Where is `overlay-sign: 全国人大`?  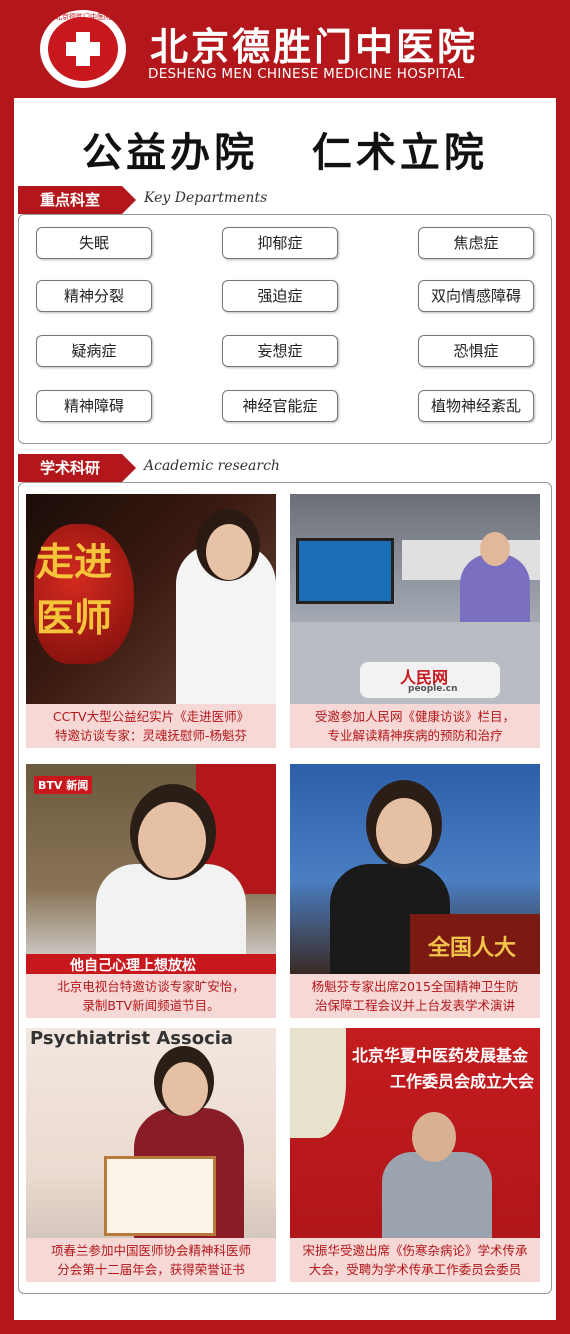 overlay-sign: 全国人大 is located at coordinates (472, 948).